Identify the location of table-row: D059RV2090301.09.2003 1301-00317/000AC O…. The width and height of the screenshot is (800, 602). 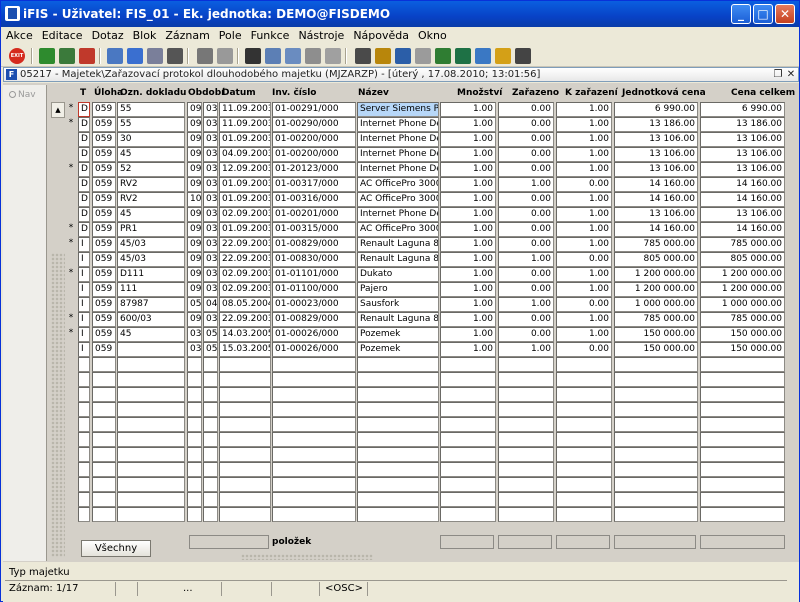
(426, 184).